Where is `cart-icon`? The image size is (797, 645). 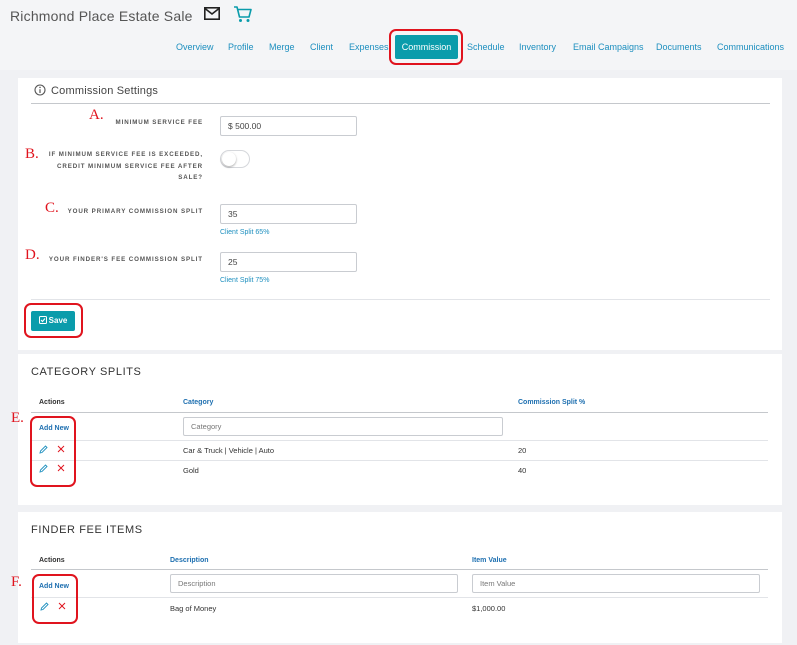 cart-icon is located at coordinates (242, 14).